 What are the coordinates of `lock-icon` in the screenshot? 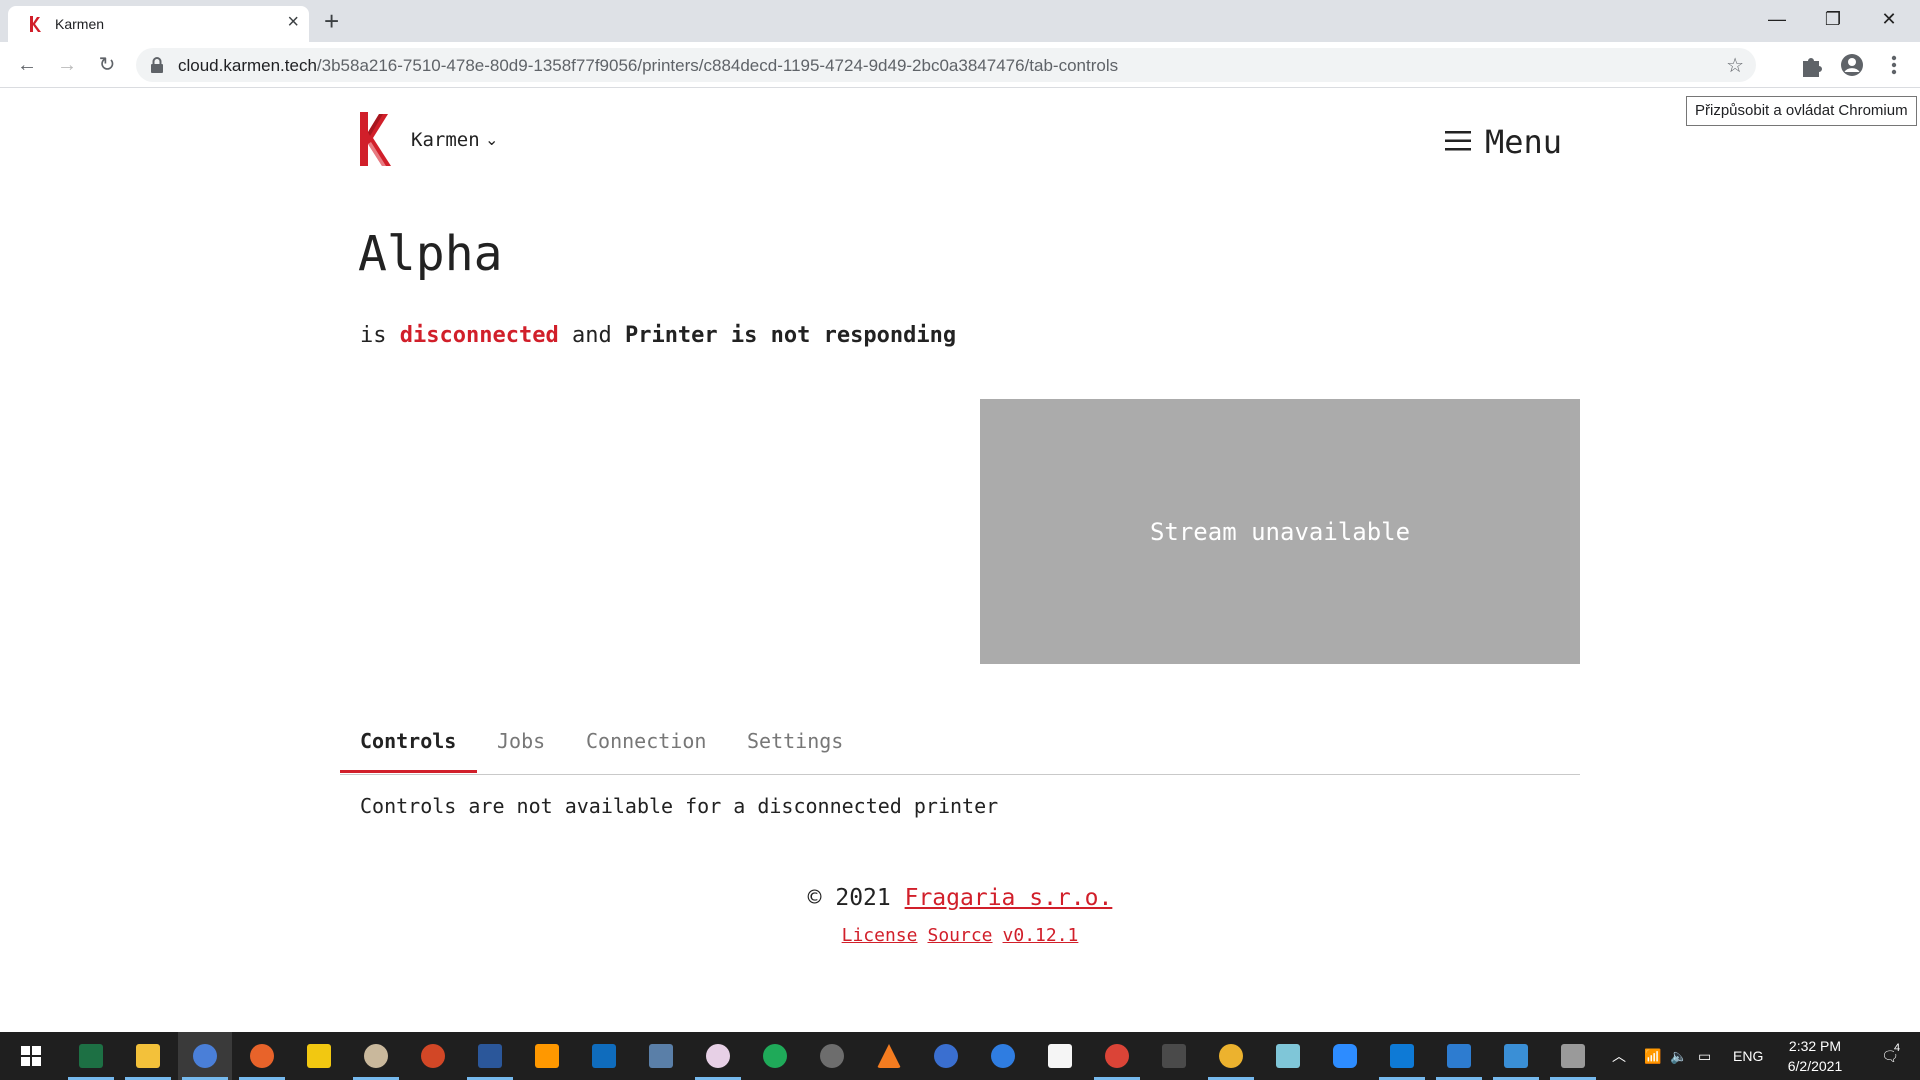 It's located at (157, 65).